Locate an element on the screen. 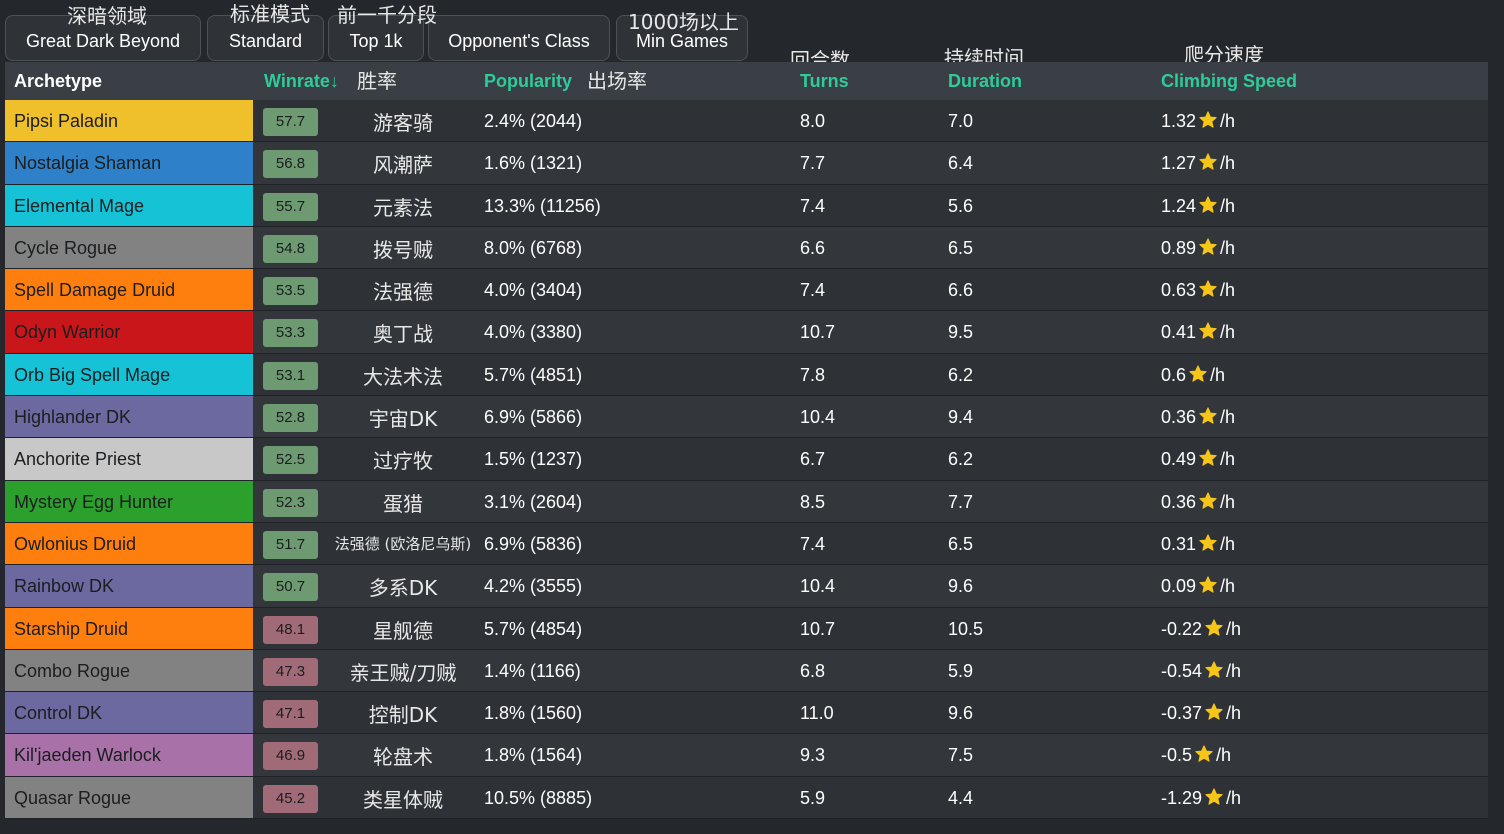 This screenshot has width=1504, height=834. popularity-column-header: Popularity is located at coordinates (528, 81).